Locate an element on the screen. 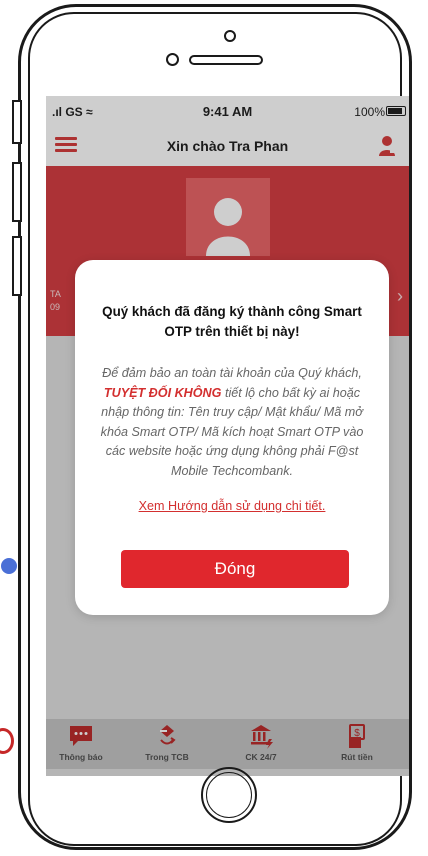 The width and height of the screenshot is (428, 856). guide-link: Xem Hướng dẫn sử dụng chi tiết. is located at coordinates (232, 506).